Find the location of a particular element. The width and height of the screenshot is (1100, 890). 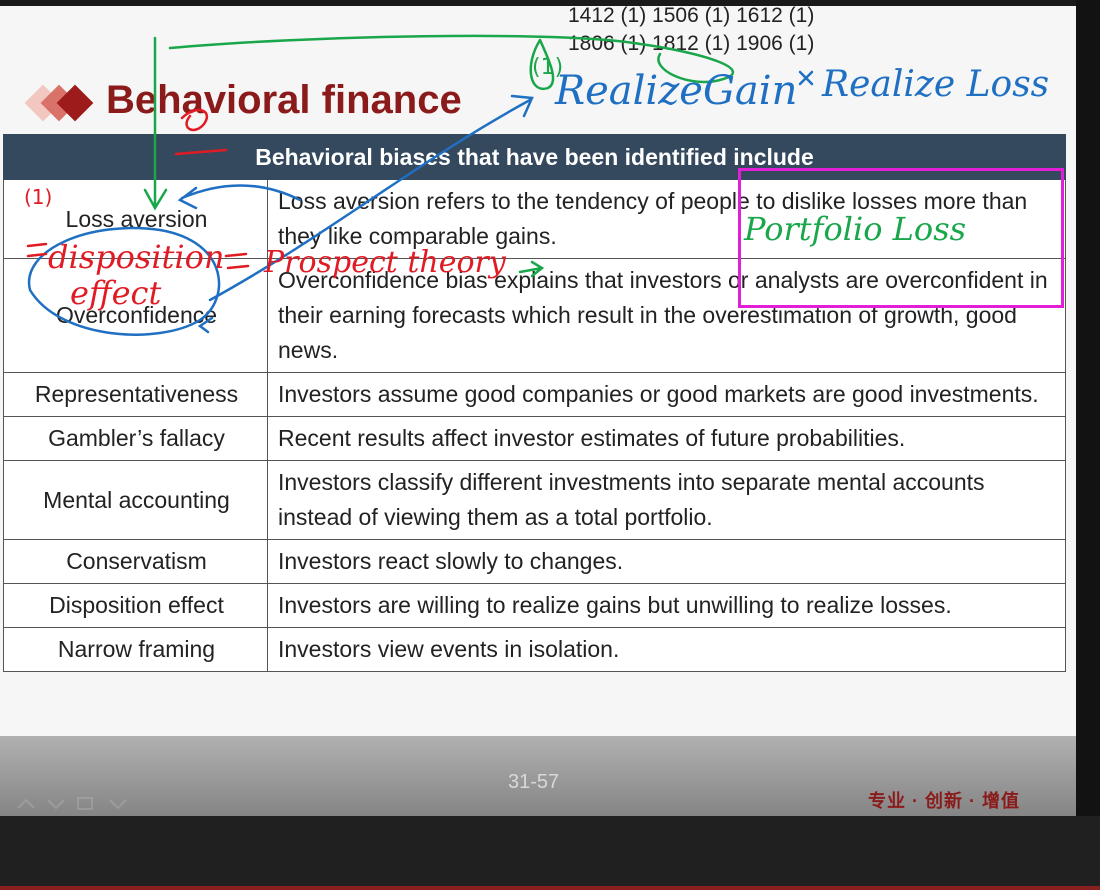

bias-term: Disposition effect is located at coordinates (135, 605).